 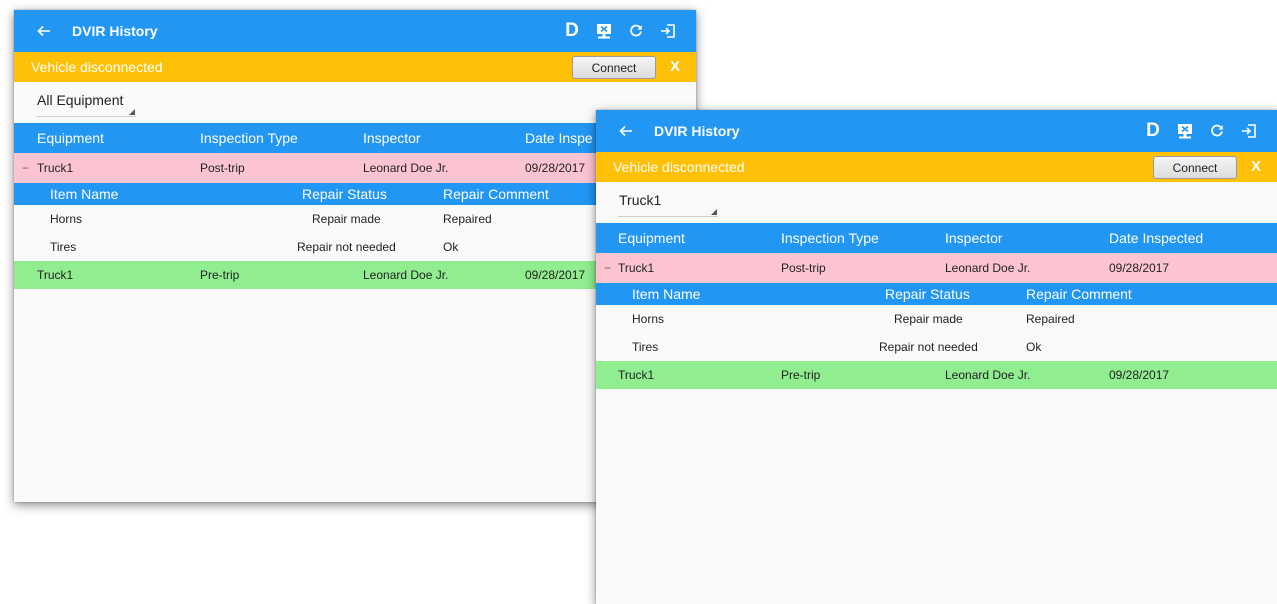 I want to click on equipment-filter-value: Truck1, so click(x=640, y=200).